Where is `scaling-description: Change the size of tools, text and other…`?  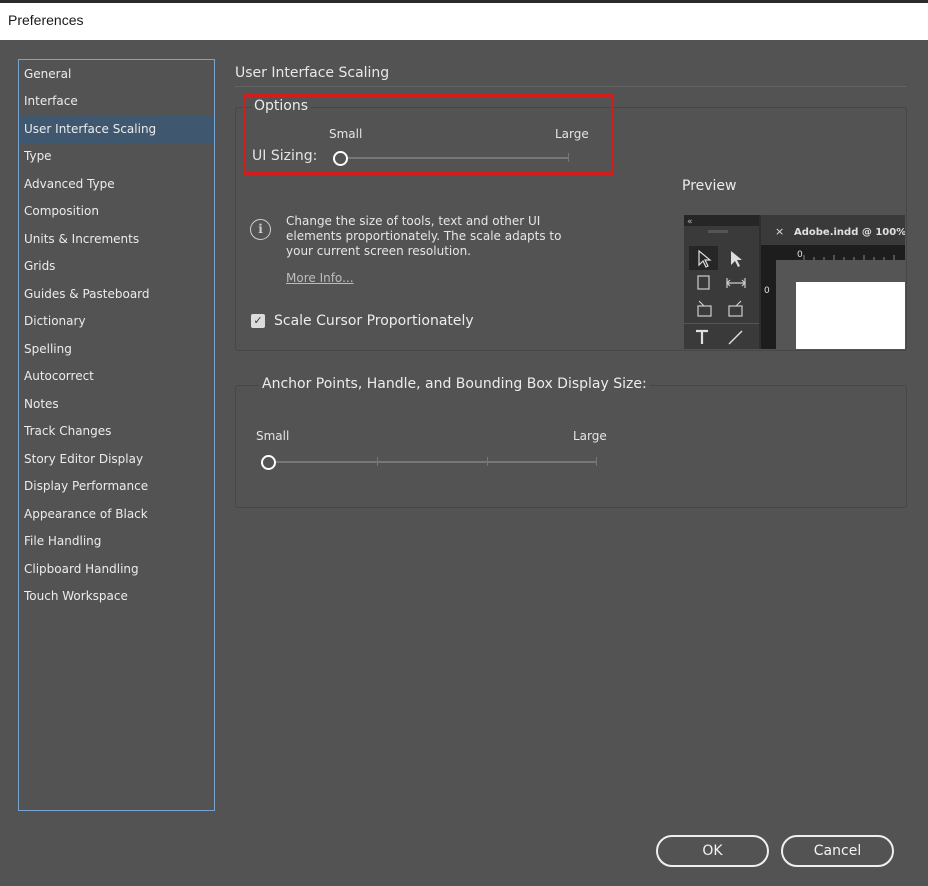 scaling-description: Change the size of tools, text and other… is located at coordinates (424, 236).